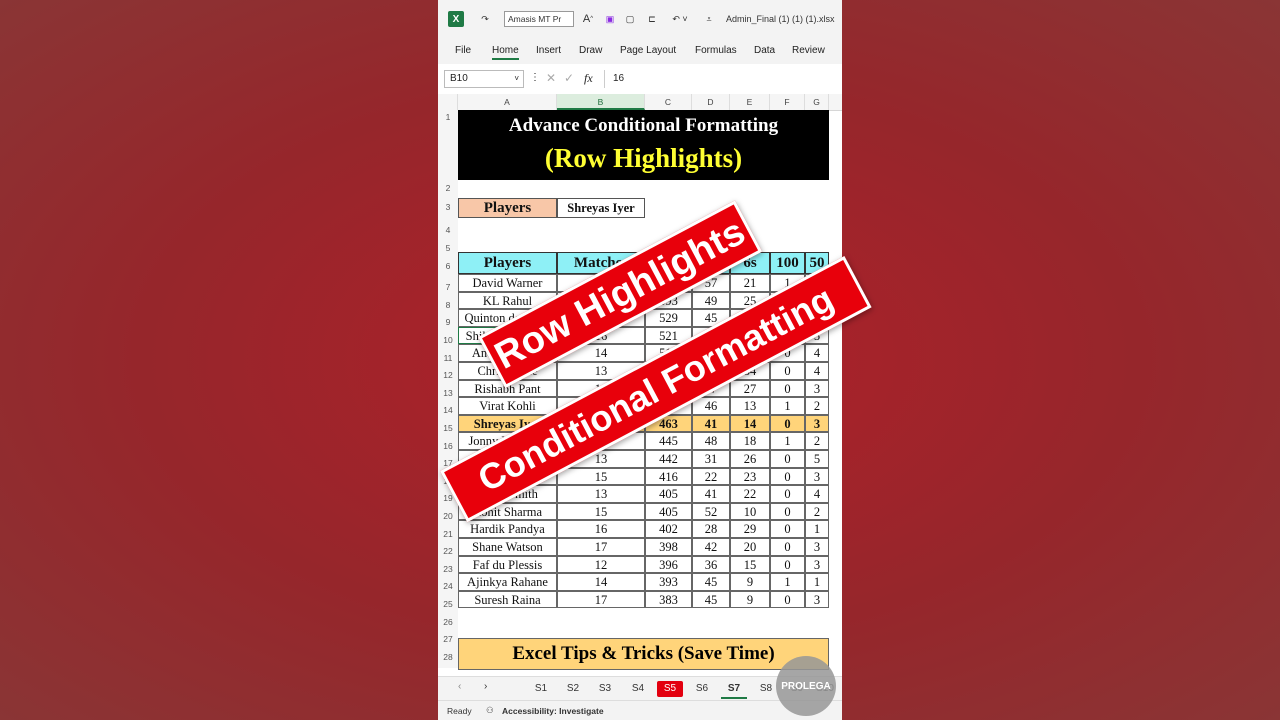  What do you see at coordinates (490, 710) in the screenshot?
I see `accessibility-icon: ⚇` at bounding box center [490, 710].